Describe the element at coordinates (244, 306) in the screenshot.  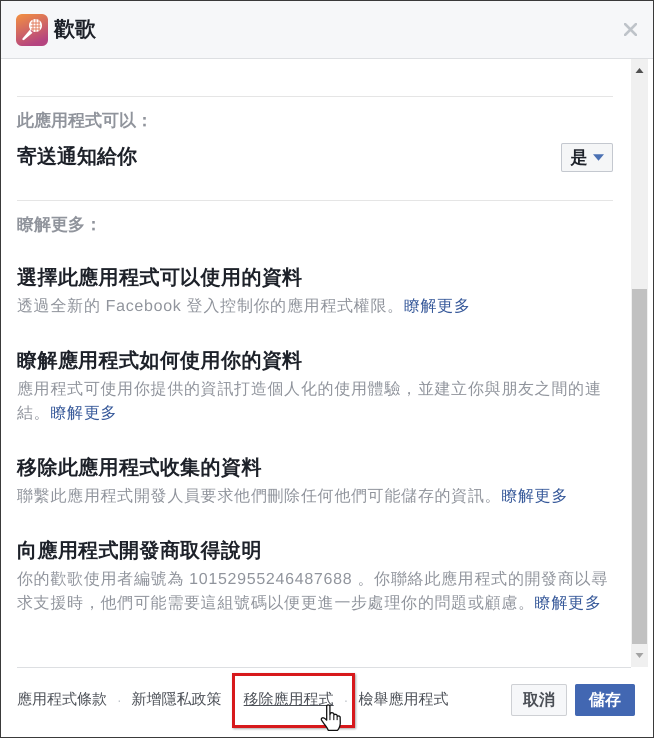
I see `section-description: 透過全新的 Facebook 登入控制你的應用程式權限。瞭解更多` at that location.